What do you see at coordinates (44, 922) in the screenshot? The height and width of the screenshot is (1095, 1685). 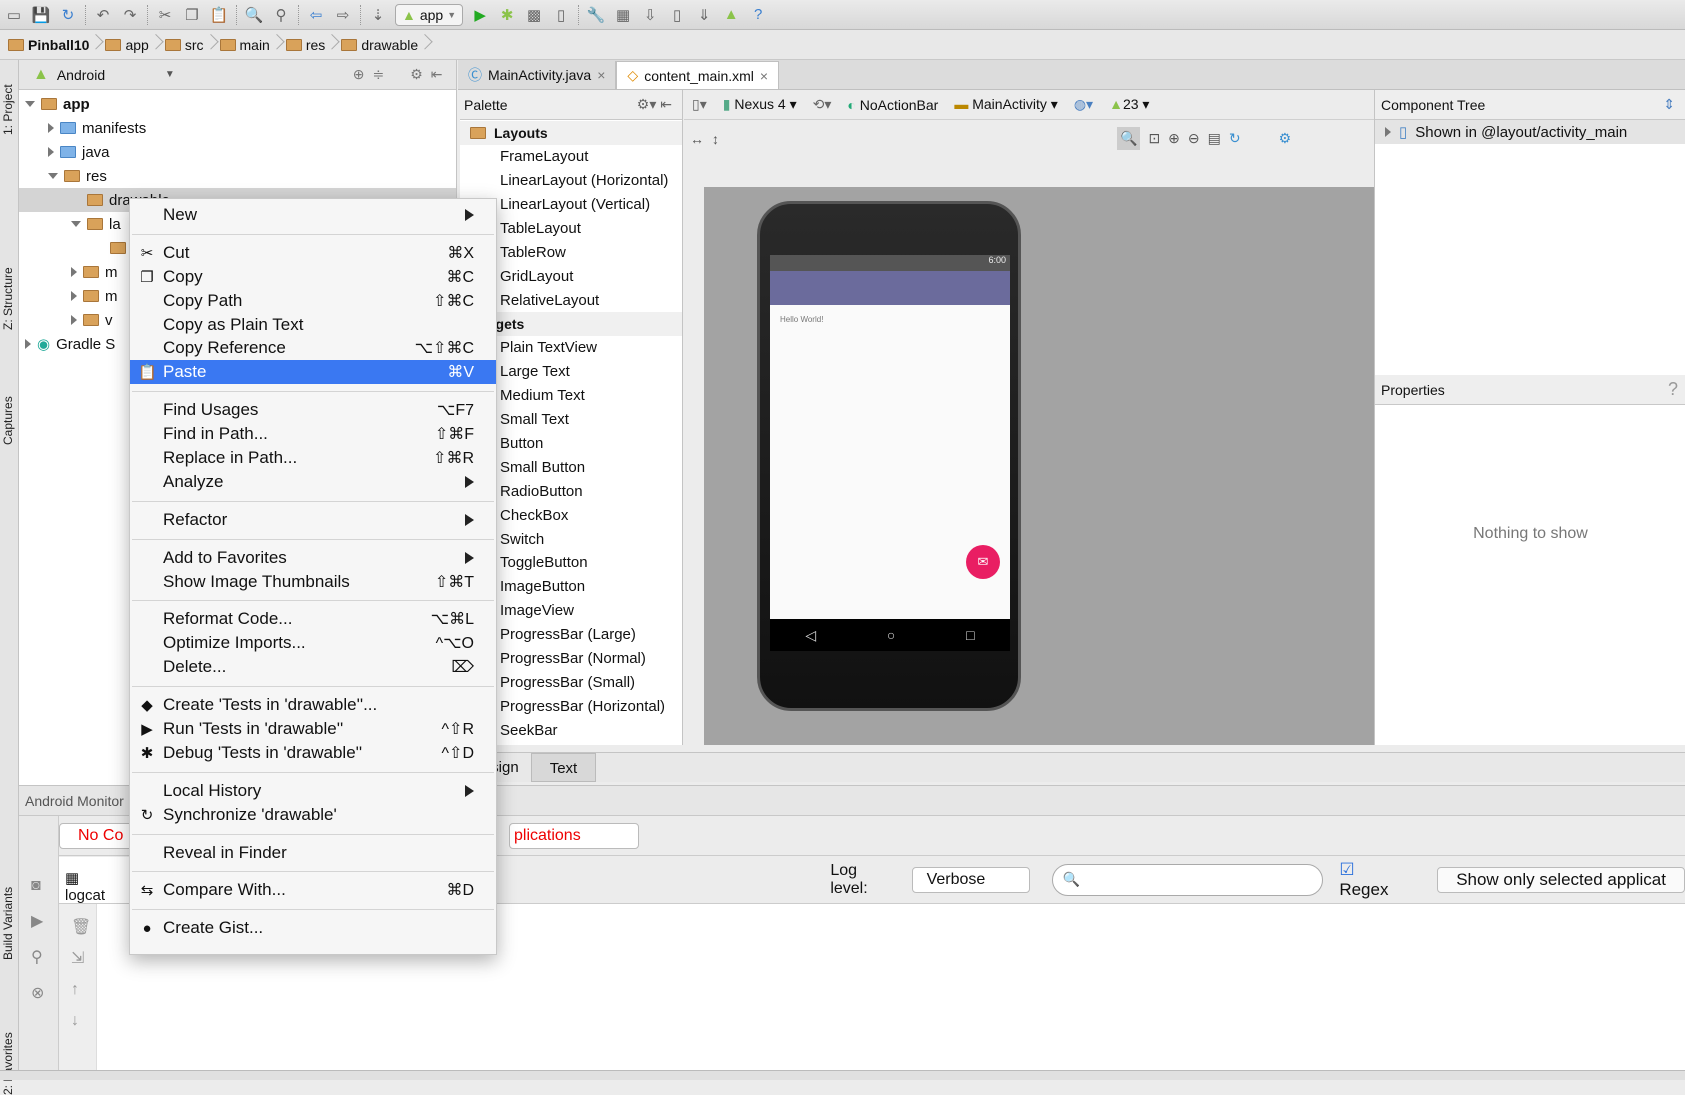 I see `record-icon: ▶` at bounding box center [44, 922].